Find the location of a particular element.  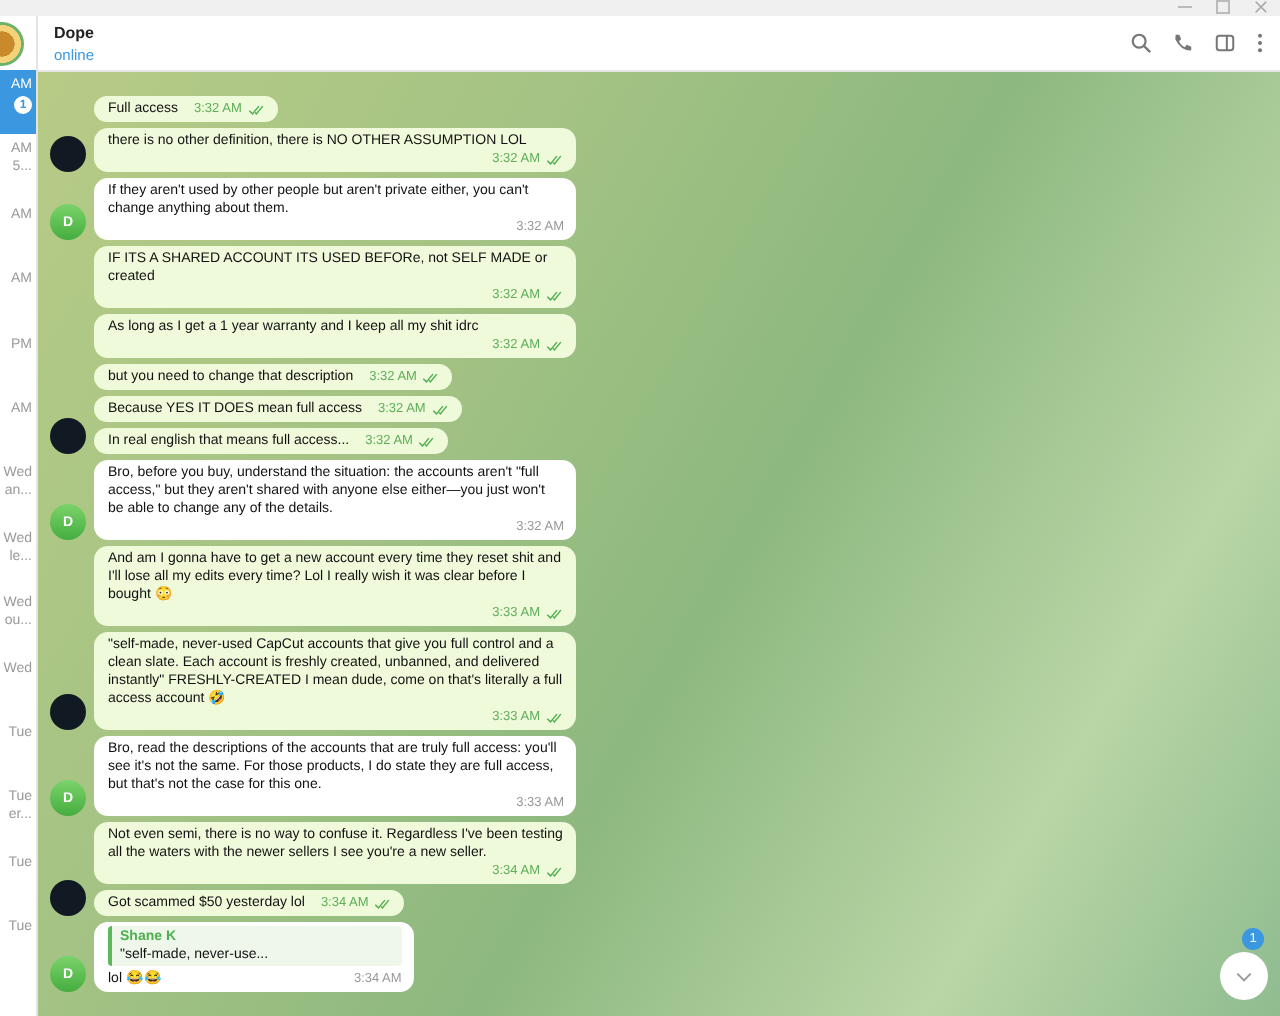

phone-icon is located at coordinates (1183, 43).